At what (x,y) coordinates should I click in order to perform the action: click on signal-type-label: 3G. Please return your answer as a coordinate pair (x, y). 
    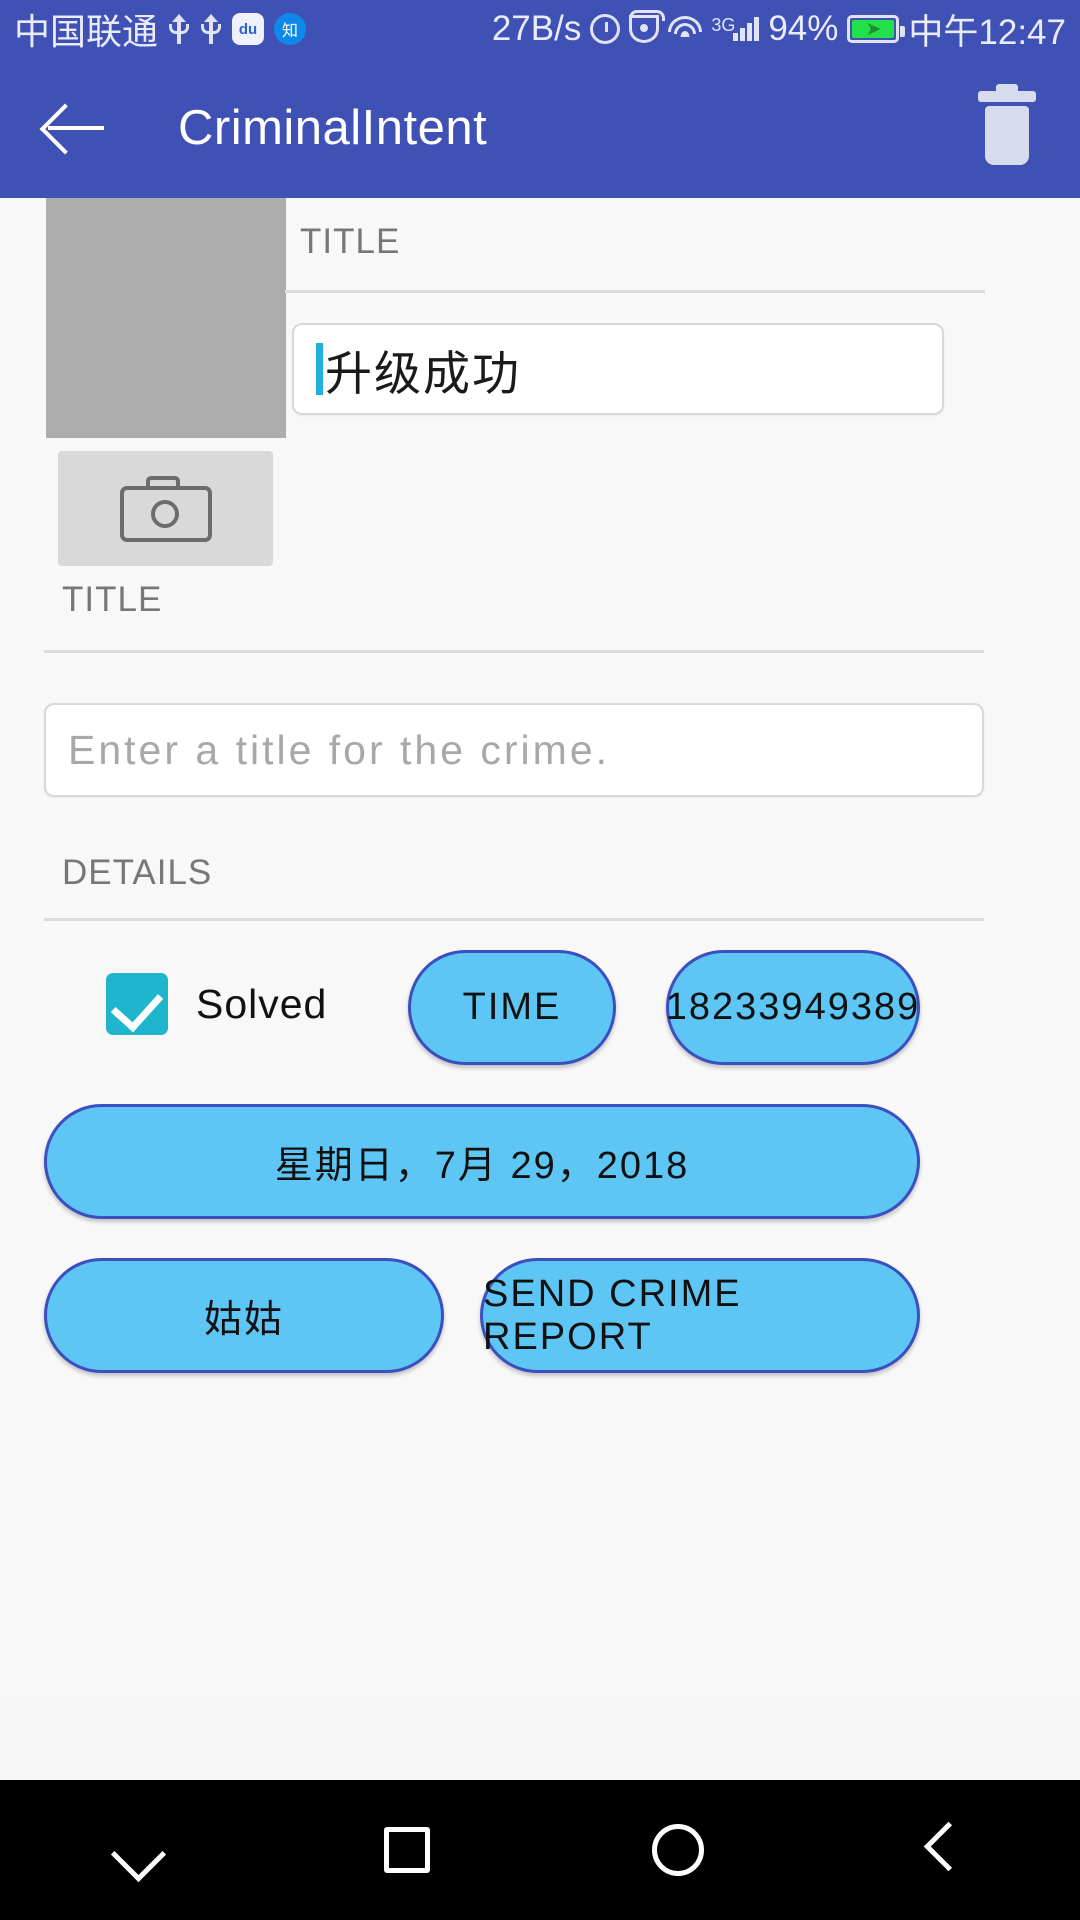
    Looking at the image, I should click on (723, 25).